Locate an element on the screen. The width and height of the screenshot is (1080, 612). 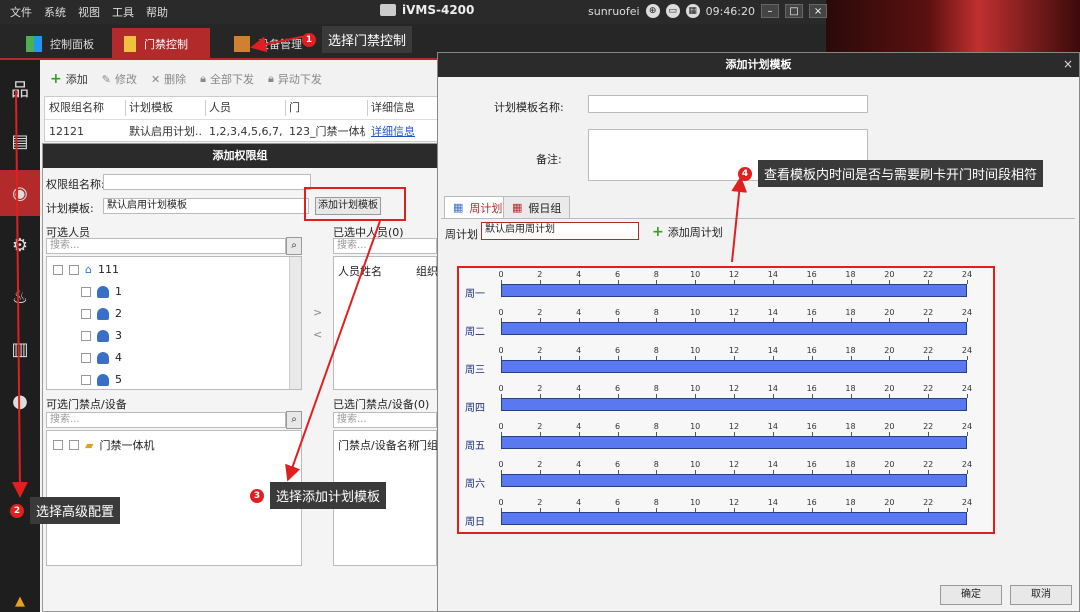
callout-number: 1 is located at coordinates (309, 39).